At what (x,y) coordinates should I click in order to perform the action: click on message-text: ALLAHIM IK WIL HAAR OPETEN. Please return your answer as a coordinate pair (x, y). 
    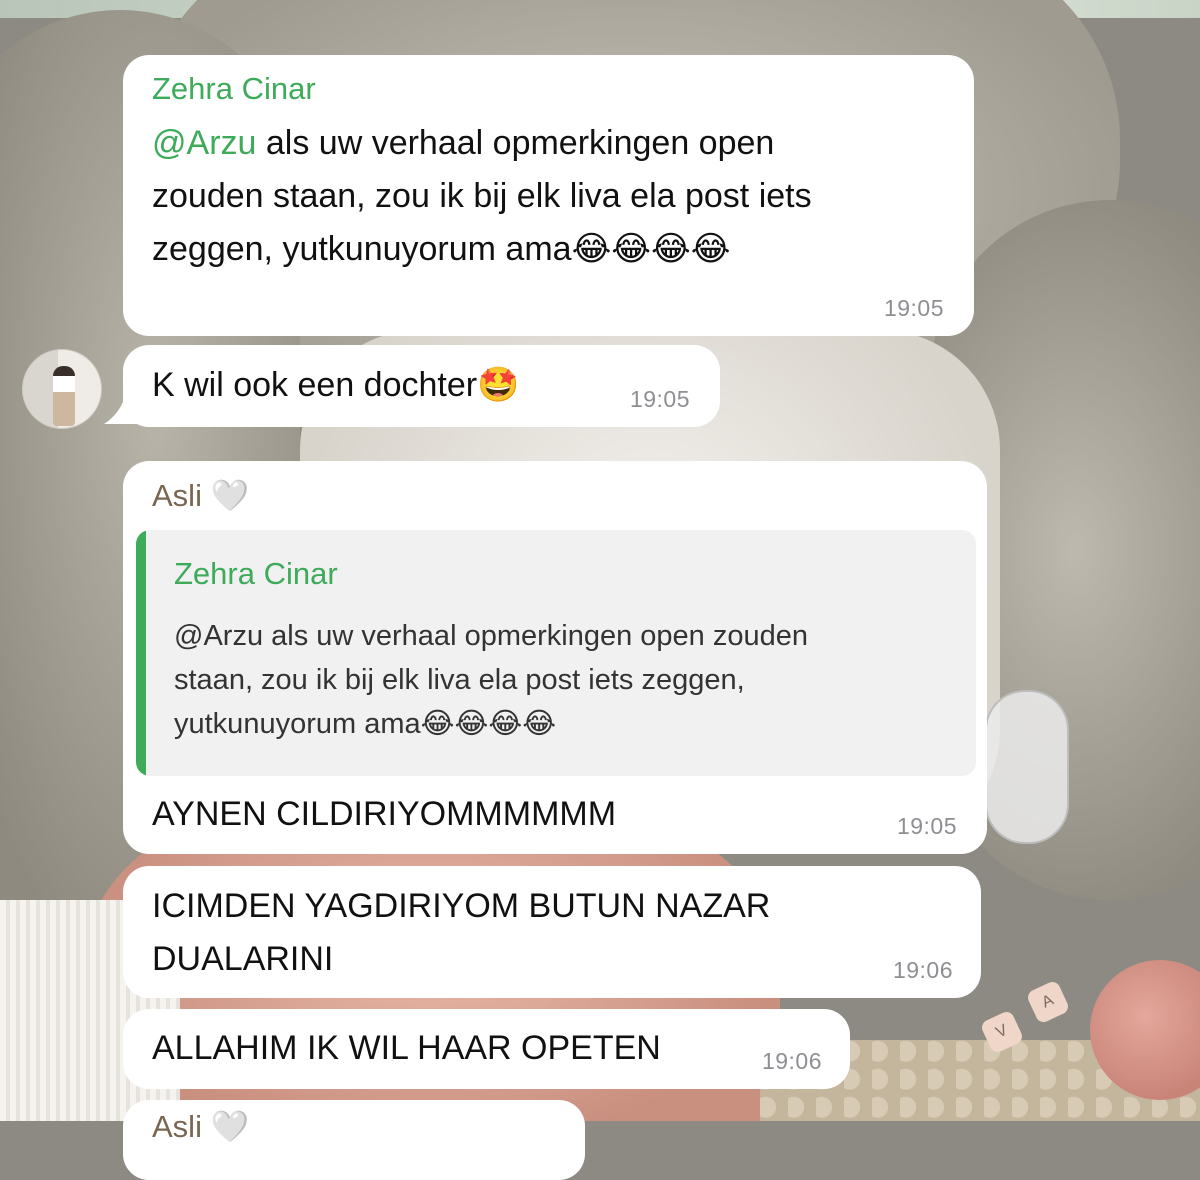
    Looking at the image, I should click on (406, 1048).